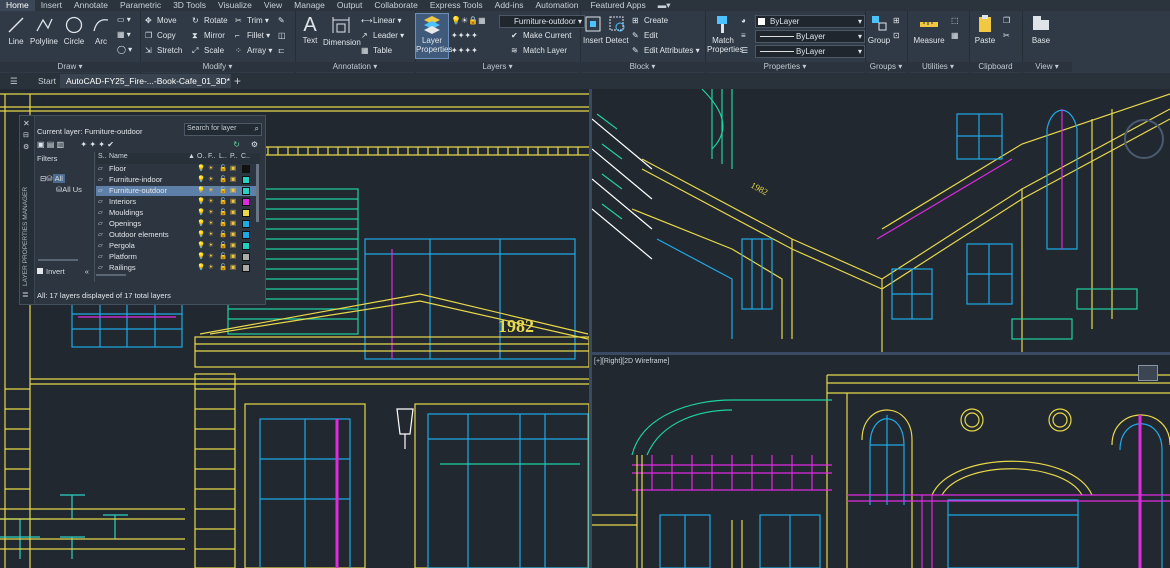 Image resolution: width=1170 pixels, height=568 pixels. I want to click on mirror-button: ⧗ Mirror, so click(208, 35).